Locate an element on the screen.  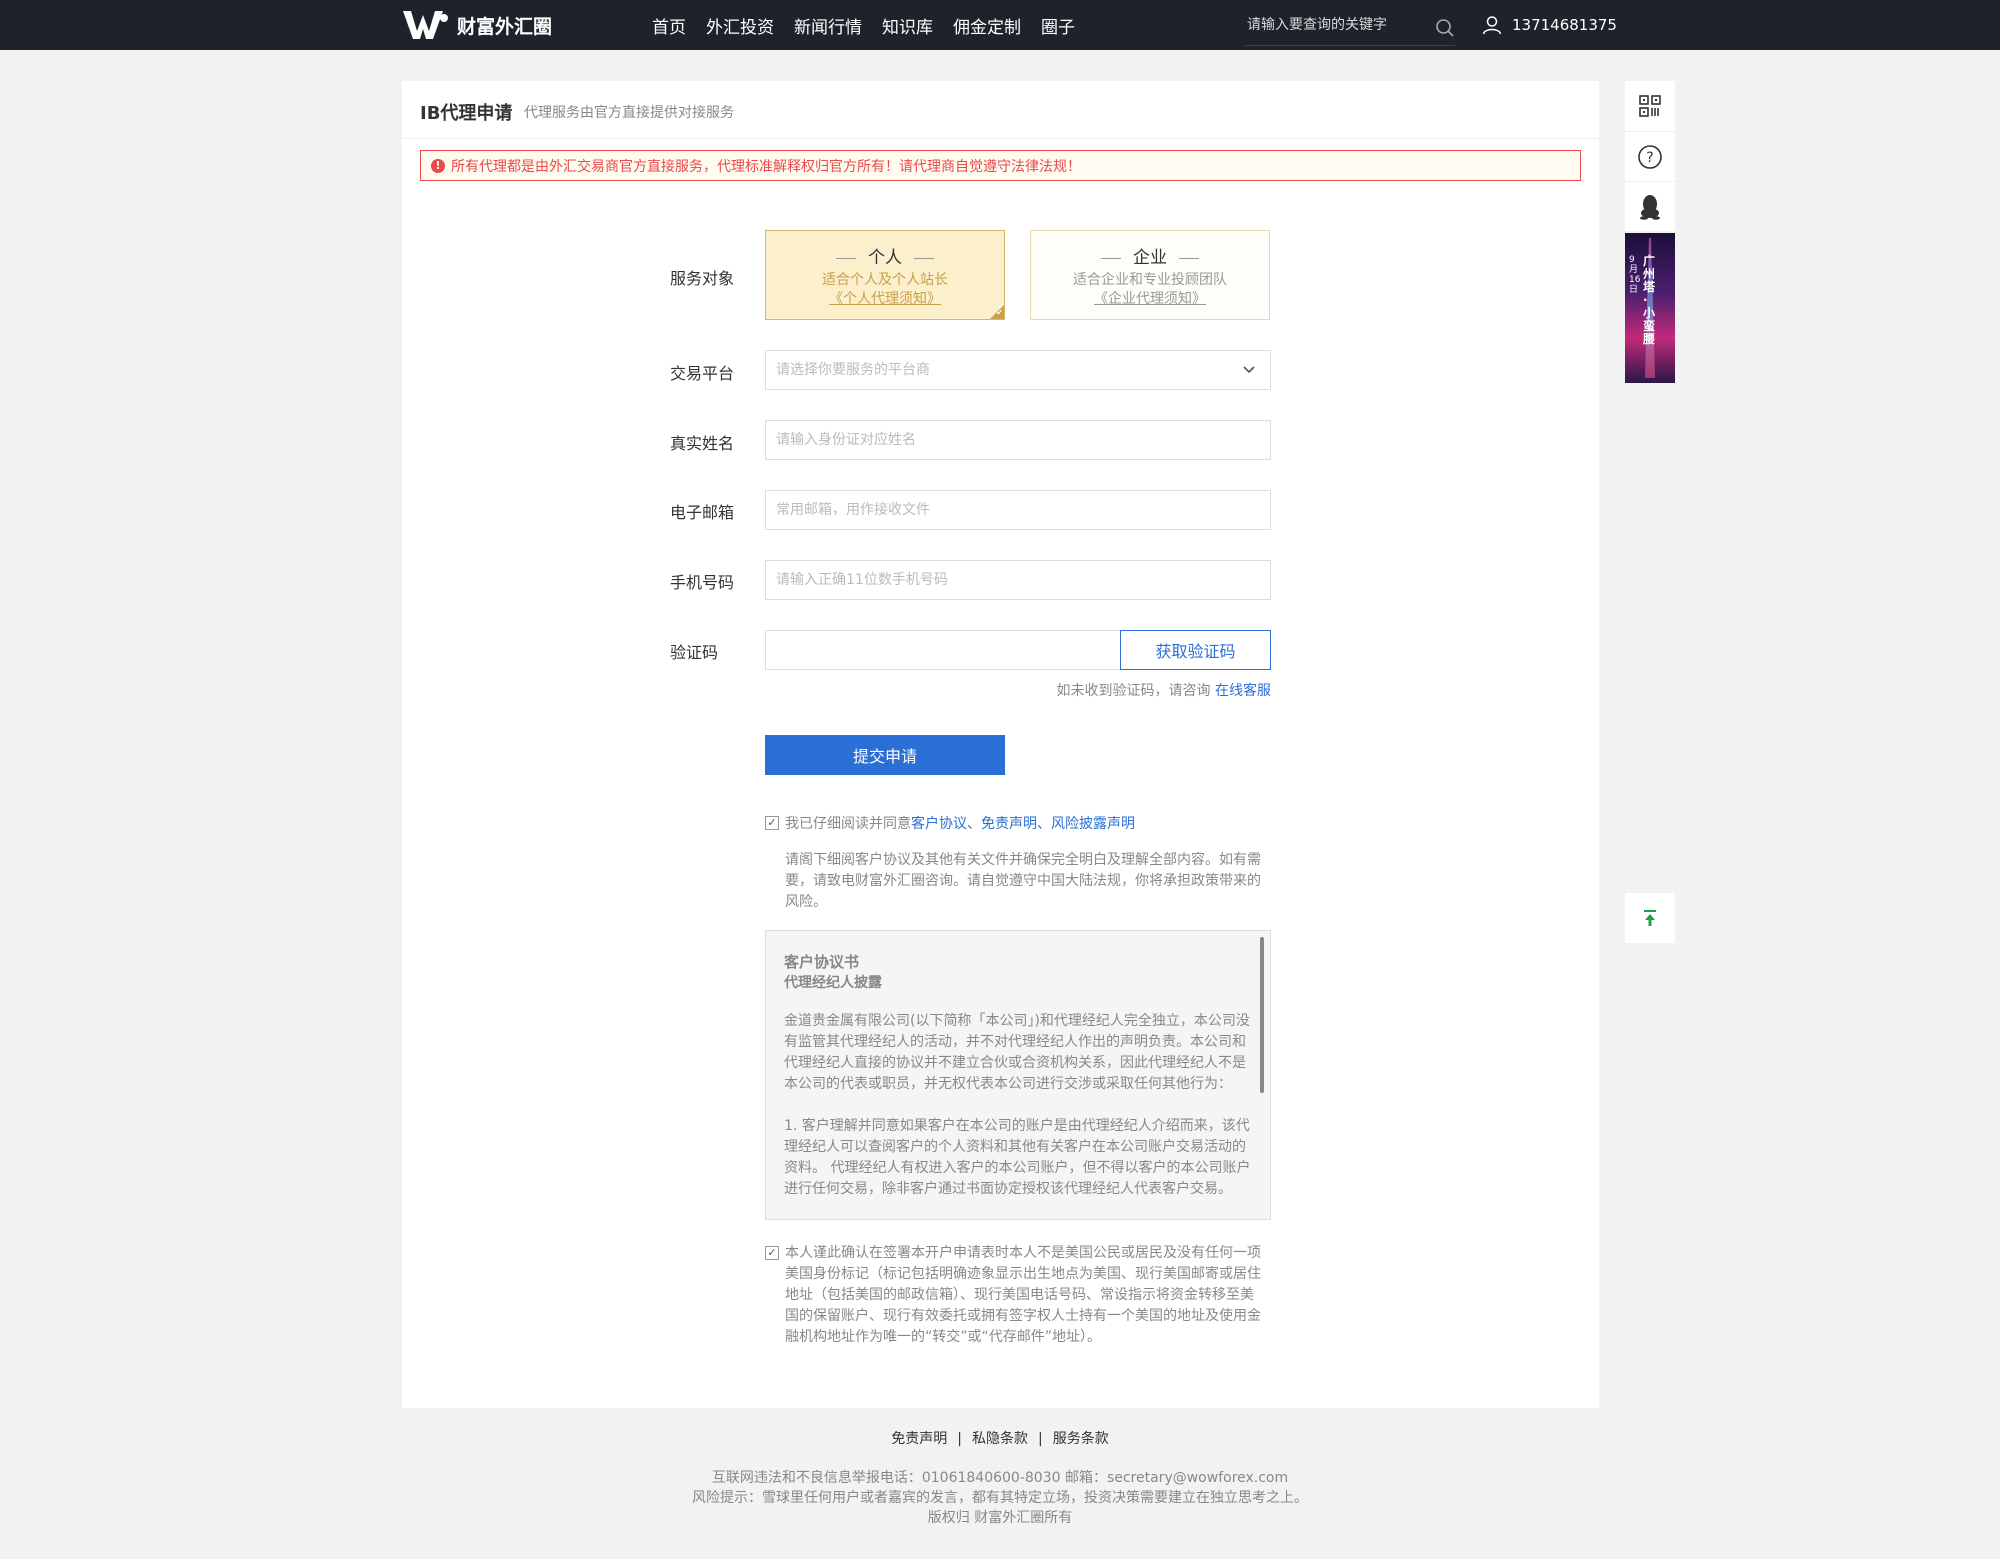
footer-disclaimer-link: 免责声明 is located at coordinates (919, 1439).